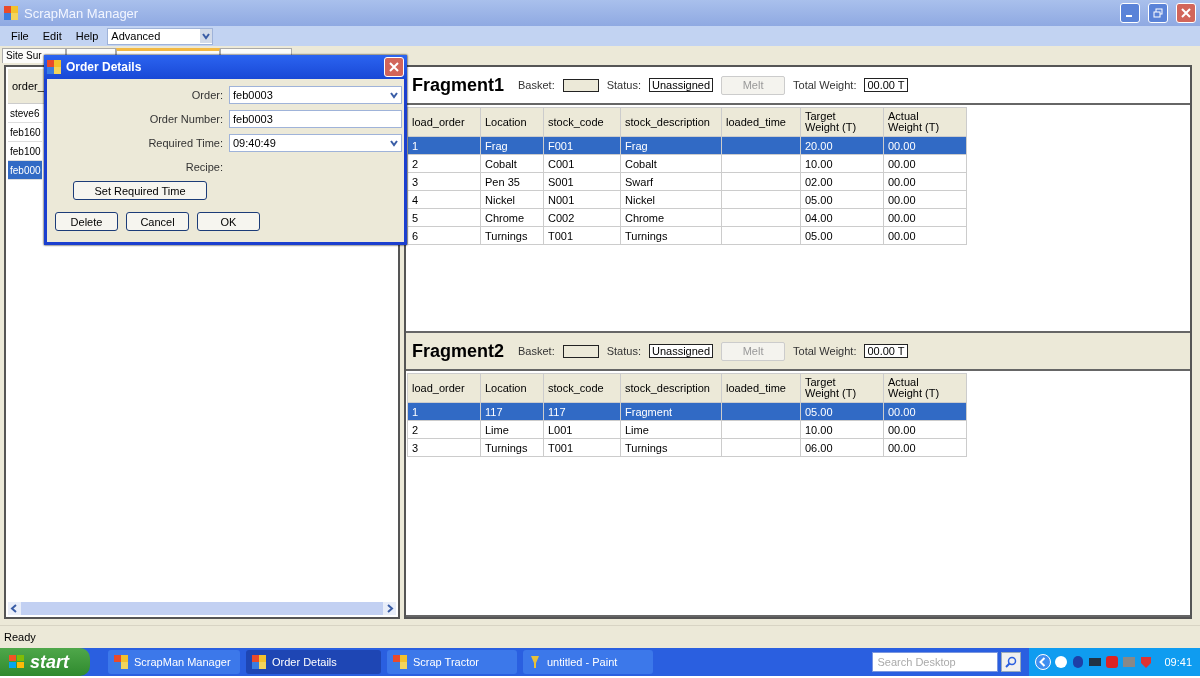 This screenshot has width=1200, height=678. What do you see at coordinates (52, 36) in the screenshot?
I see `menu-item: Edit` at bounding box center [52, 36].